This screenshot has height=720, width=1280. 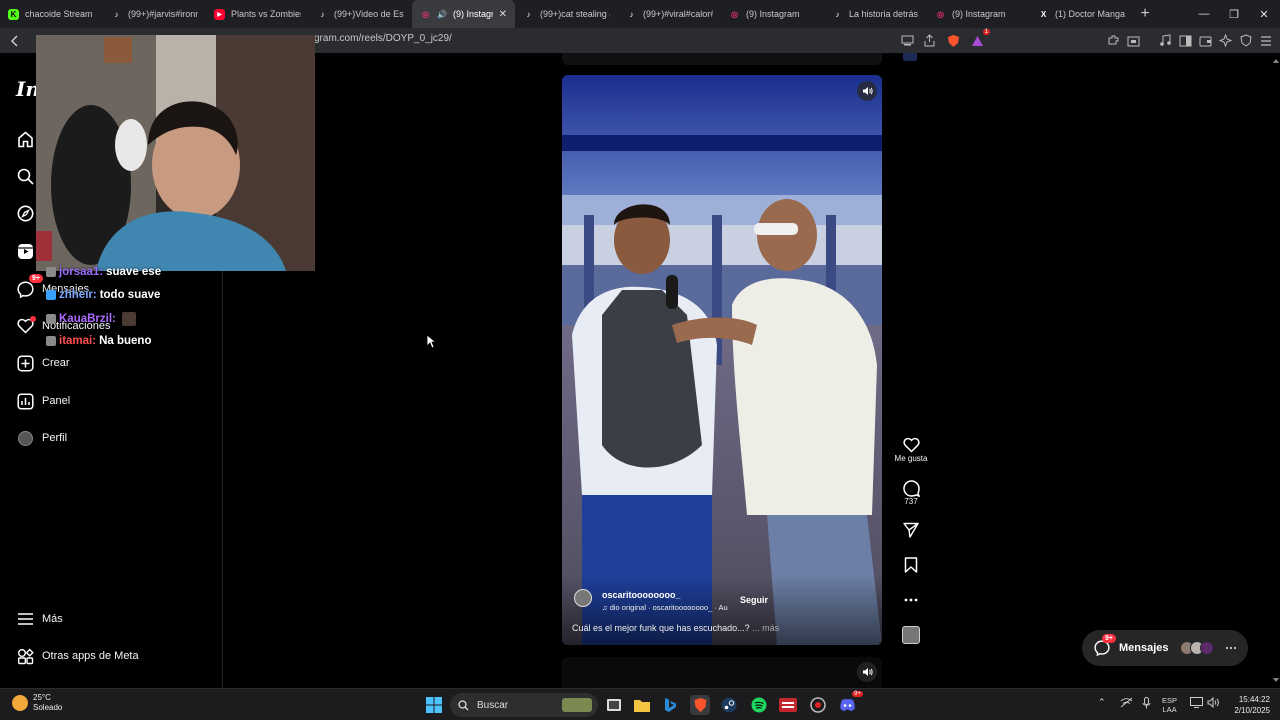 I want to click on sidebar-item-create: Crear, so click(x=43, y=363).